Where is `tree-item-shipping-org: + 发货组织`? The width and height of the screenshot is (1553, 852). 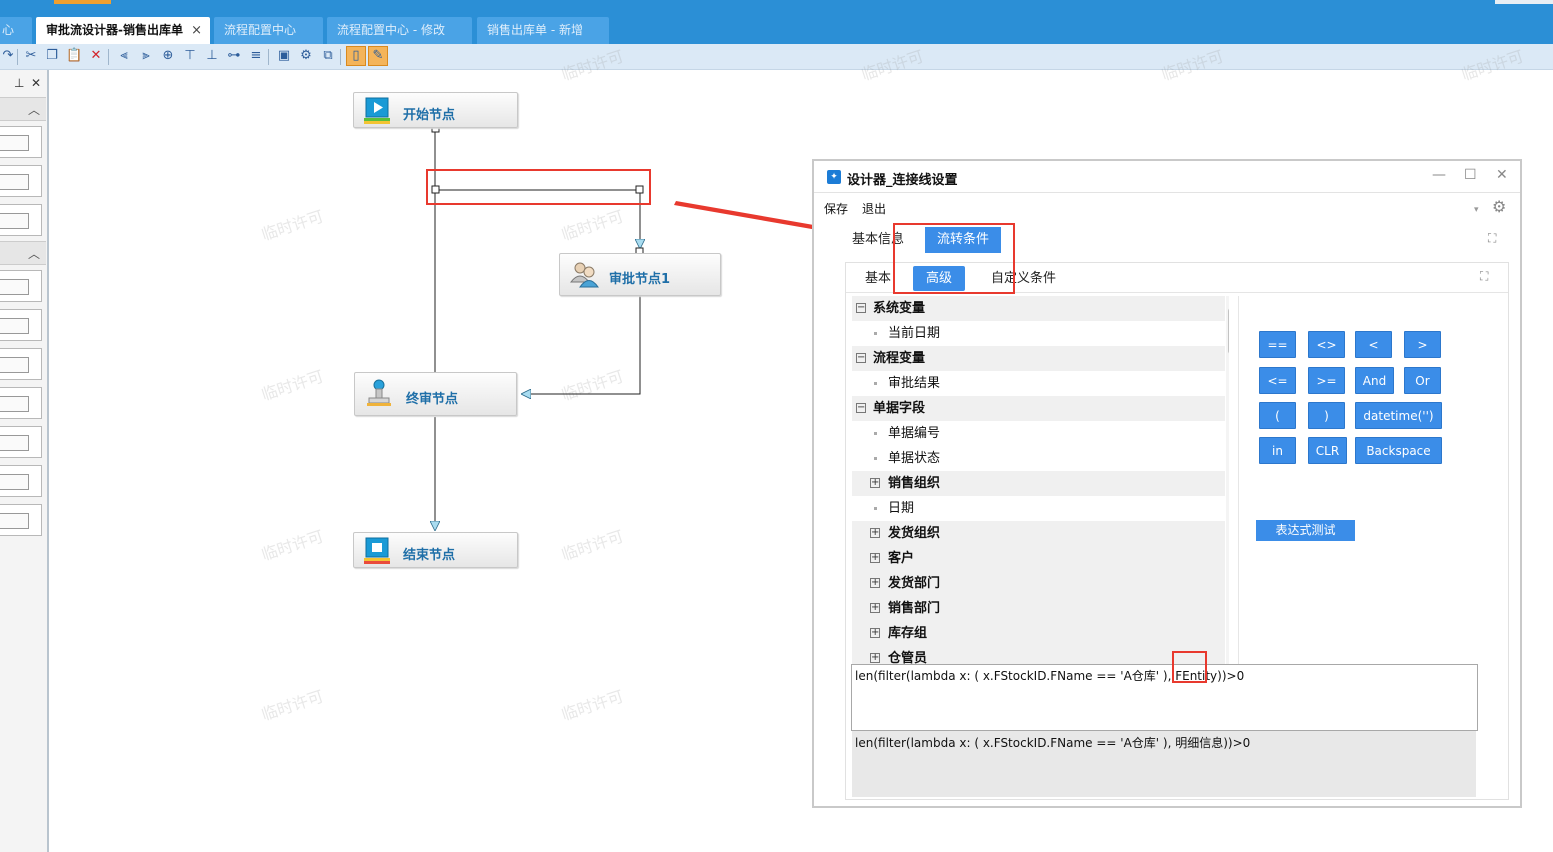
tree-item-shipping-org: + 发货组织 is located at coordinates (1038, 533).